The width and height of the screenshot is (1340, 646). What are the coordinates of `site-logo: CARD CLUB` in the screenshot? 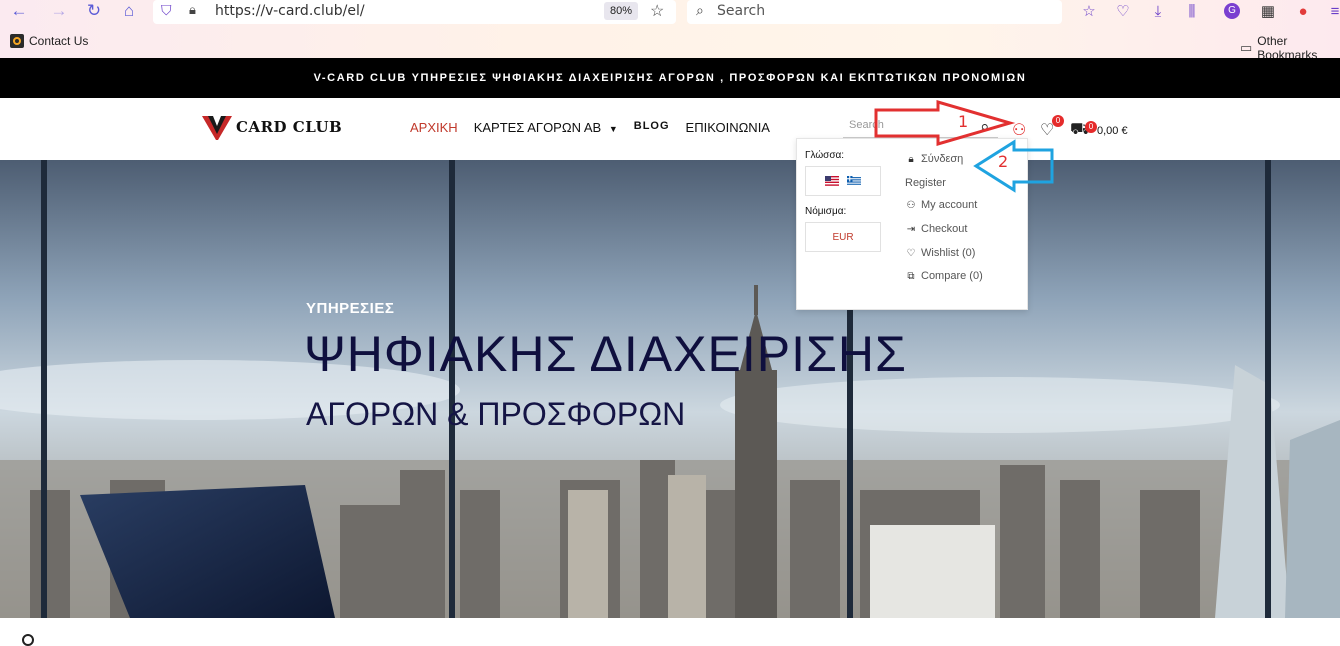 It's located at (272, 127).